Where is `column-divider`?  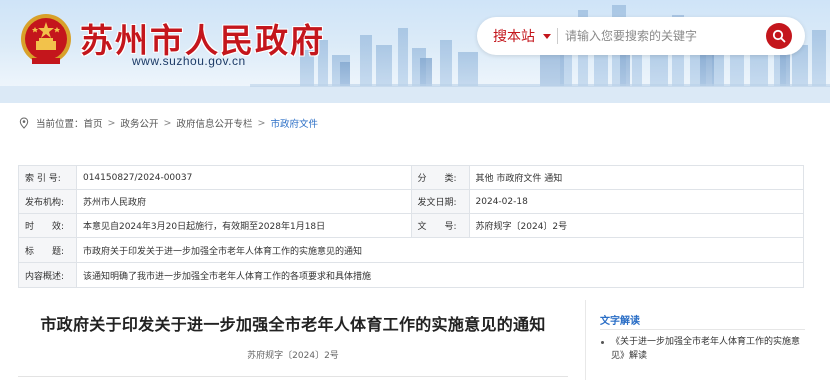
column-divider is located at coordinates (585, 340).